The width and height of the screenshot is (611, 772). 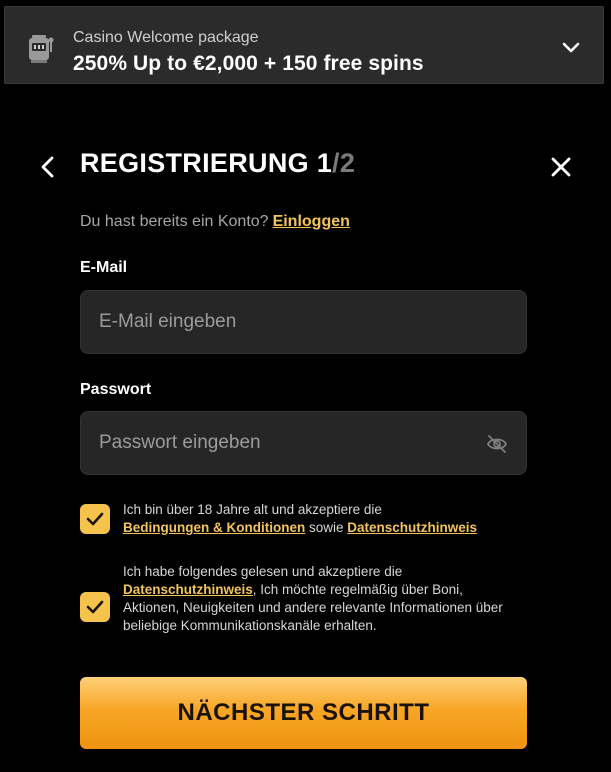 I want to click on back-arrow-icon, so click(x=48, y=167).